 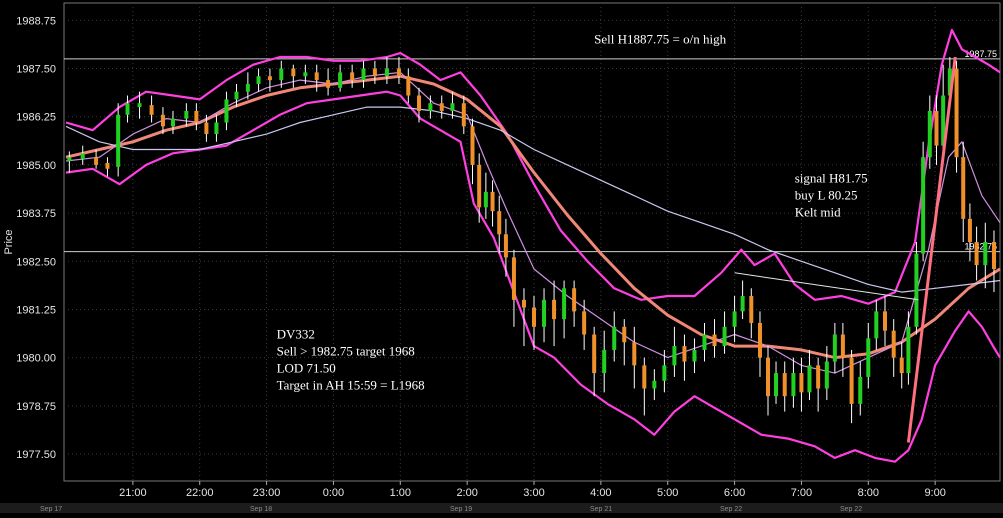 What do you see at coordinates (133, 493) in the screenshot?
I see `x-tick-label: 21:00` at bounding box center [133, 493].